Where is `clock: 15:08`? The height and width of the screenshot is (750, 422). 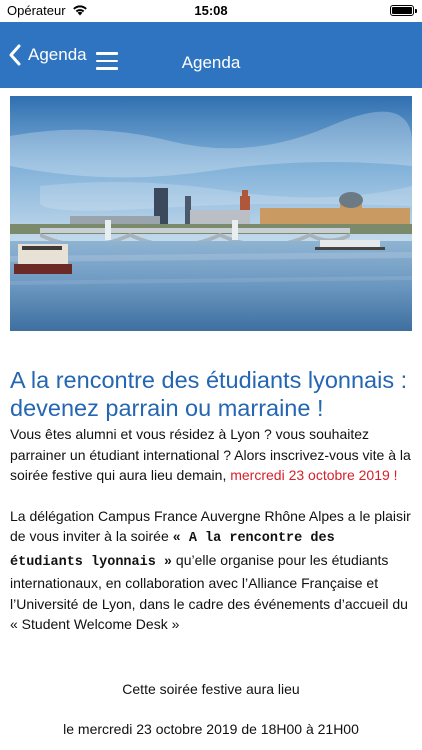
clock: 15:08 is located at coordinates (211, 10).